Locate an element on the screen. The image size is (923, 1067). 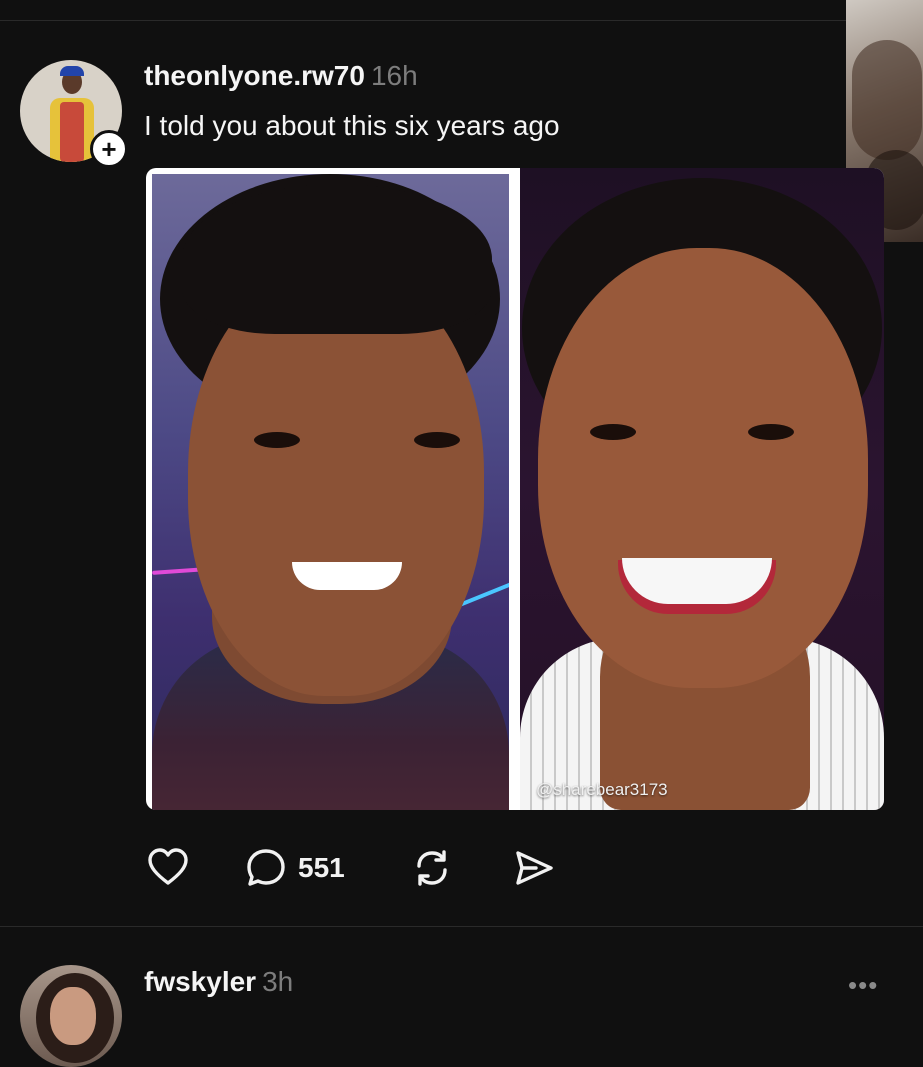
share-button is located at coordinates (534, 868).